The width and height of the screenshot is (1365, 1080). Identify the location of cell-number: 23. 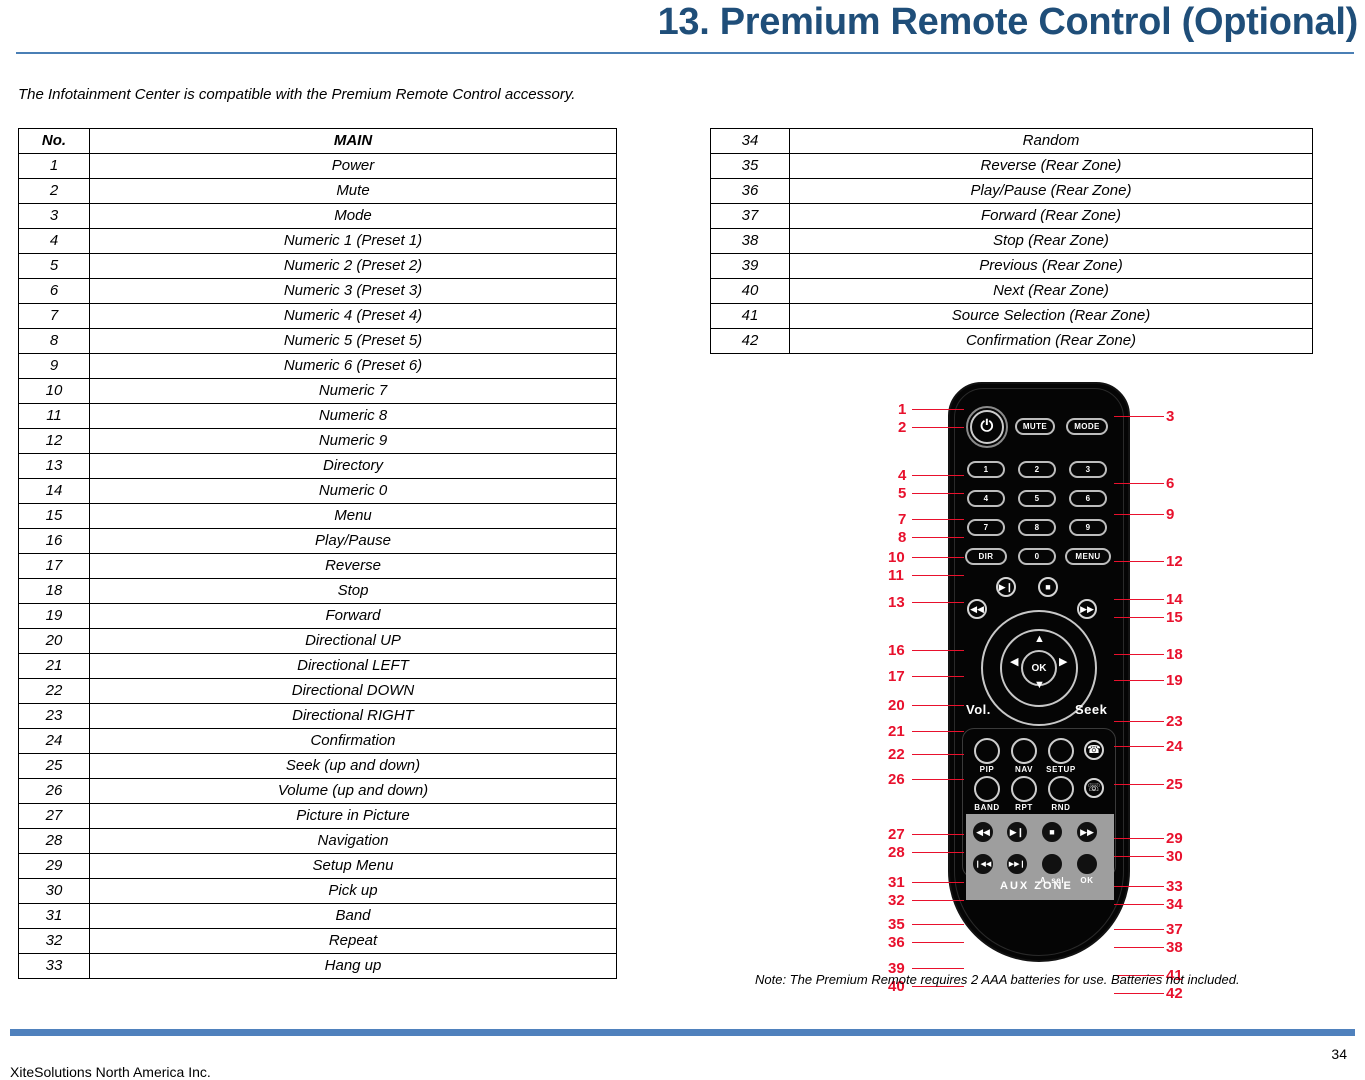
(54, 716).